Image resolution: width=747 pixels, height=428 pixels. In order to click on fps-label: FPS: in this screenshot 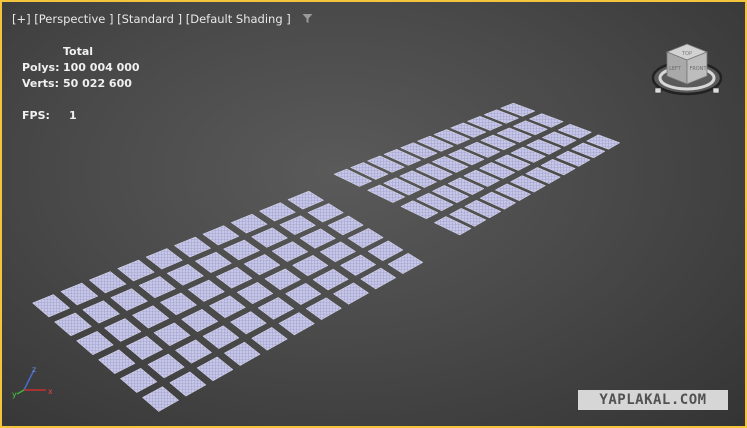, I will do `click(36, 115)`.